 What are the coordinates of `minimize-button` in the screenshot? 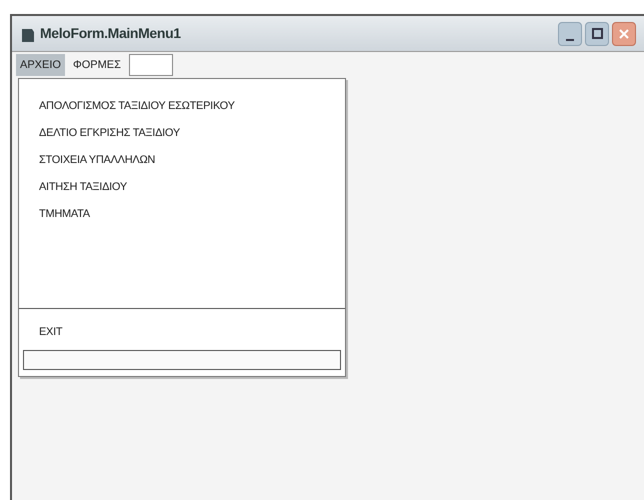 It's located at (570, 34).